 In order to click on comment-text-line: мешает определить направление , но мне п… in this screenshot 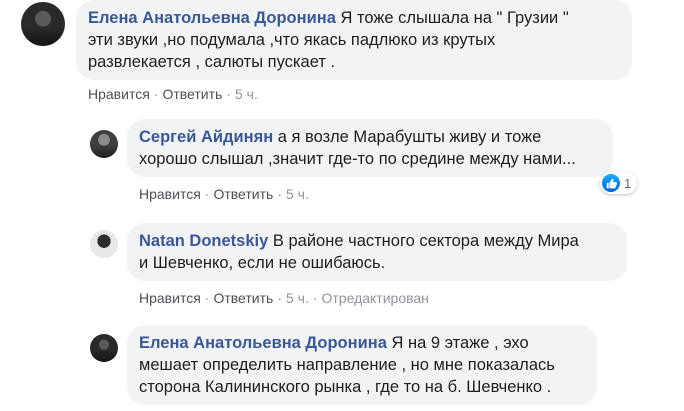, I will do `click(347, 365)`.